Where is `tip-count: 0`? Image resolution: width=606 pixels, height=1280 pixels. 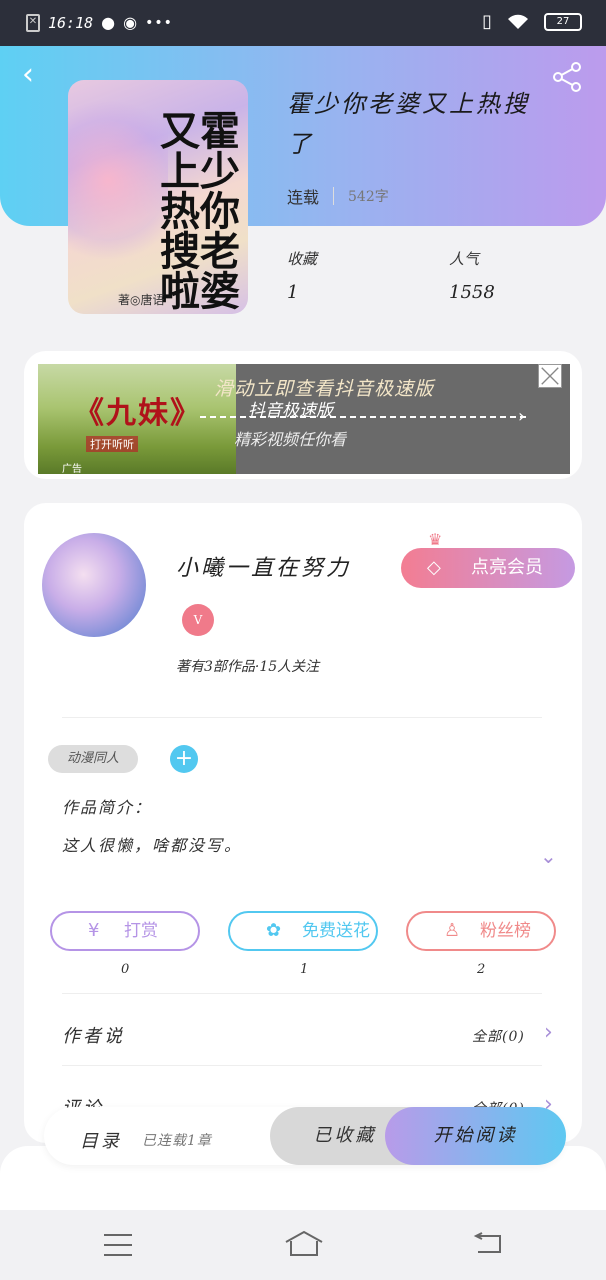
tip-count: 0 is located at coordinates (125, 969).